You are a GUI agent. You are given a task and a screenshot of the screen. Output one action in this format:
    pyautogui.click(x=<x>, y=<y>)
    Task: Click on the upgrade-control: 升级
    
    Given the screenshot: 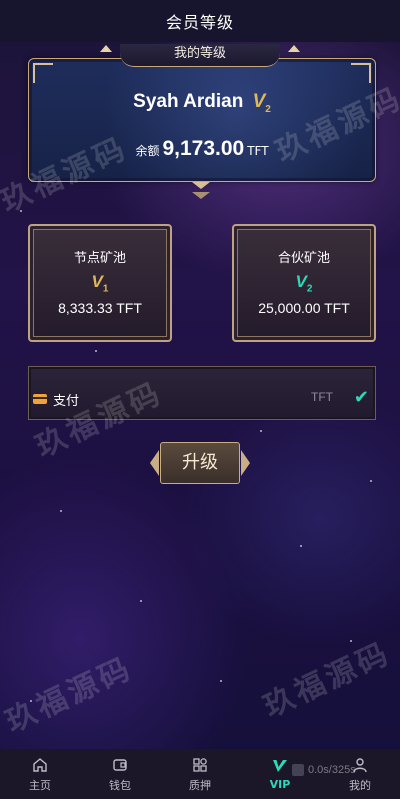 What is the action you would take?
    pyautogui.click(x=200, y=463)
    